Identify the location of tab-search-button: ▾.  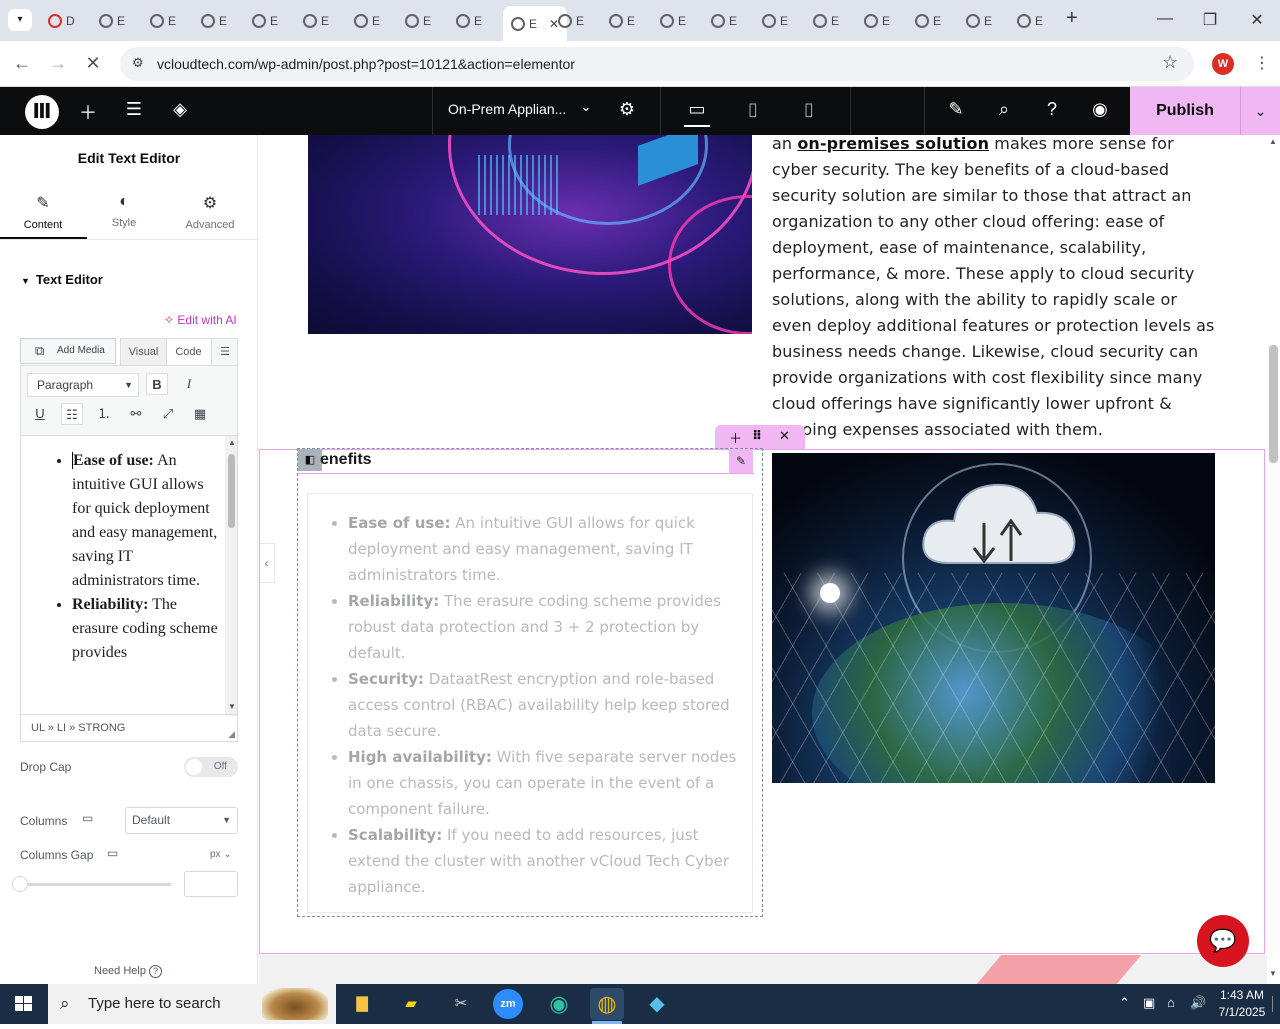
(20, 20).